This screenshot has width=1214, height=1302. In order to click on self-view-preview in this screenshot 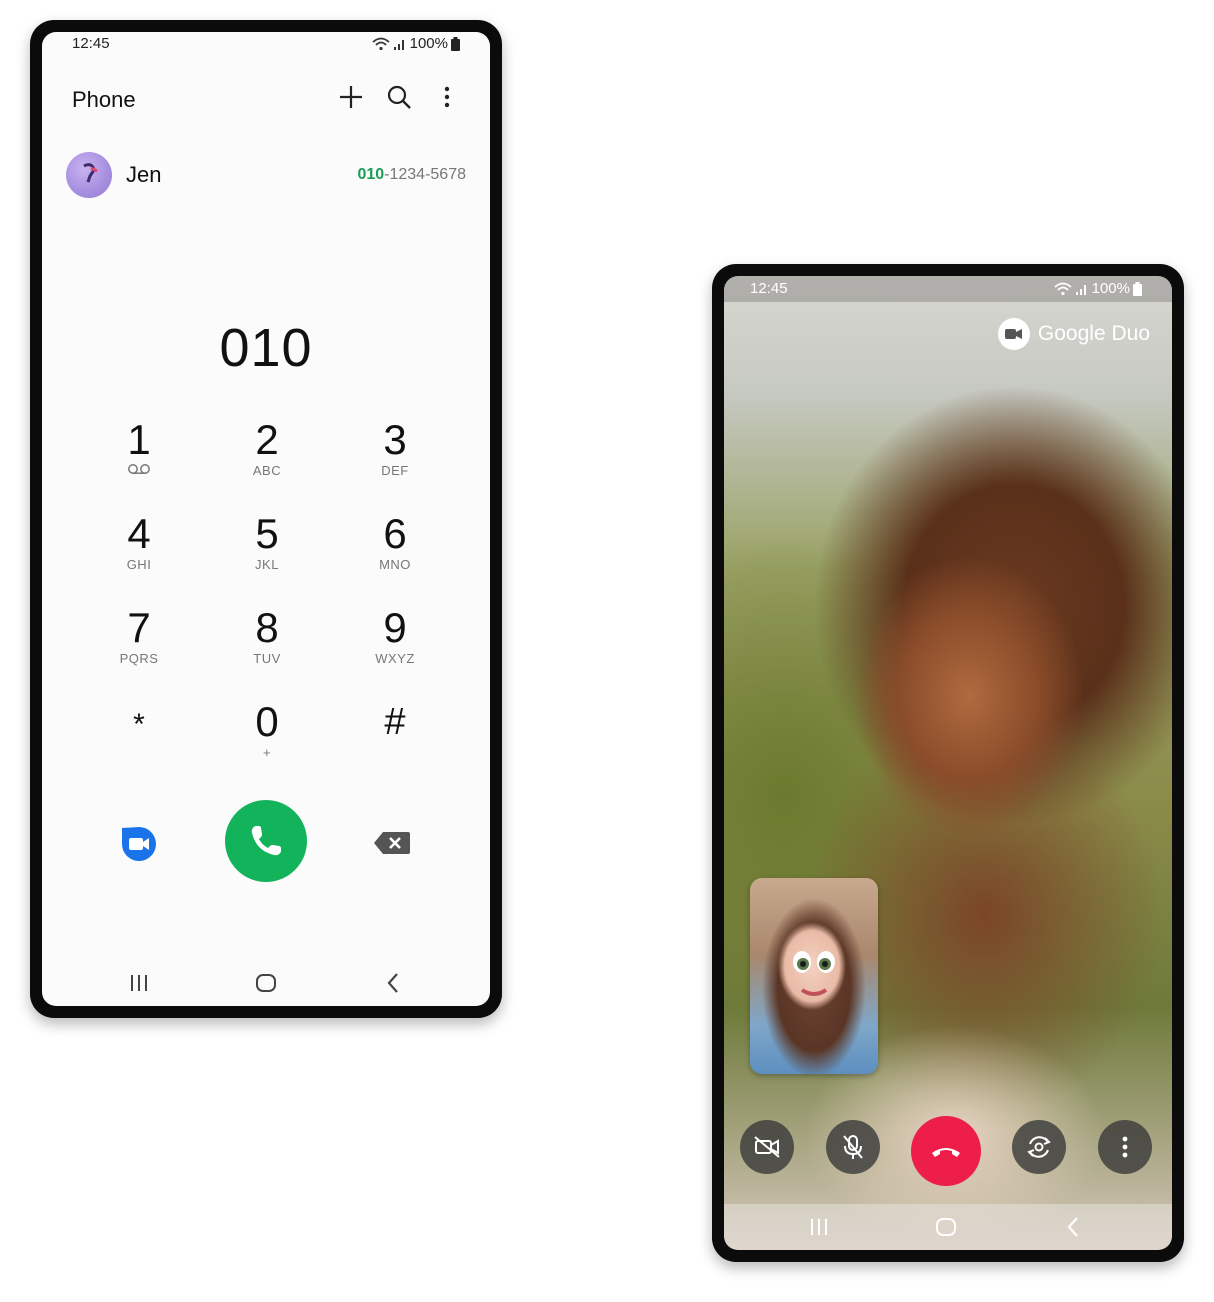, I will do `click(814, 976)`.